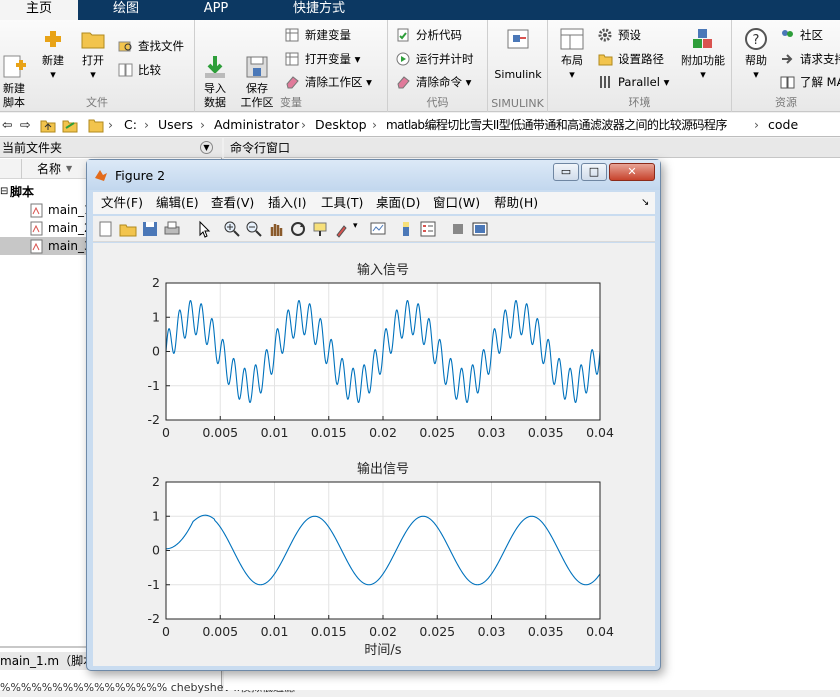 This screenshot has height=697, width=840. Describe the element at coordinates (166, 631) in the screenshot. I see `x-tick-label: 0` at that location.